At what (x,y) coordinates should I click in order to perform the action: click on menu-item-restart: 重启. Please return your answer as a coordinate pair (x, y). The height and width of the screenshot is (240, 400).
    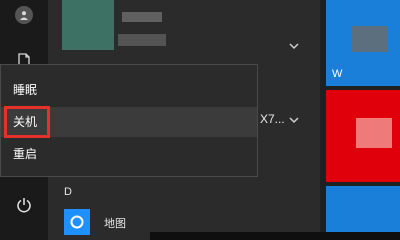
    Looking at the image, I should click on (129, 154).